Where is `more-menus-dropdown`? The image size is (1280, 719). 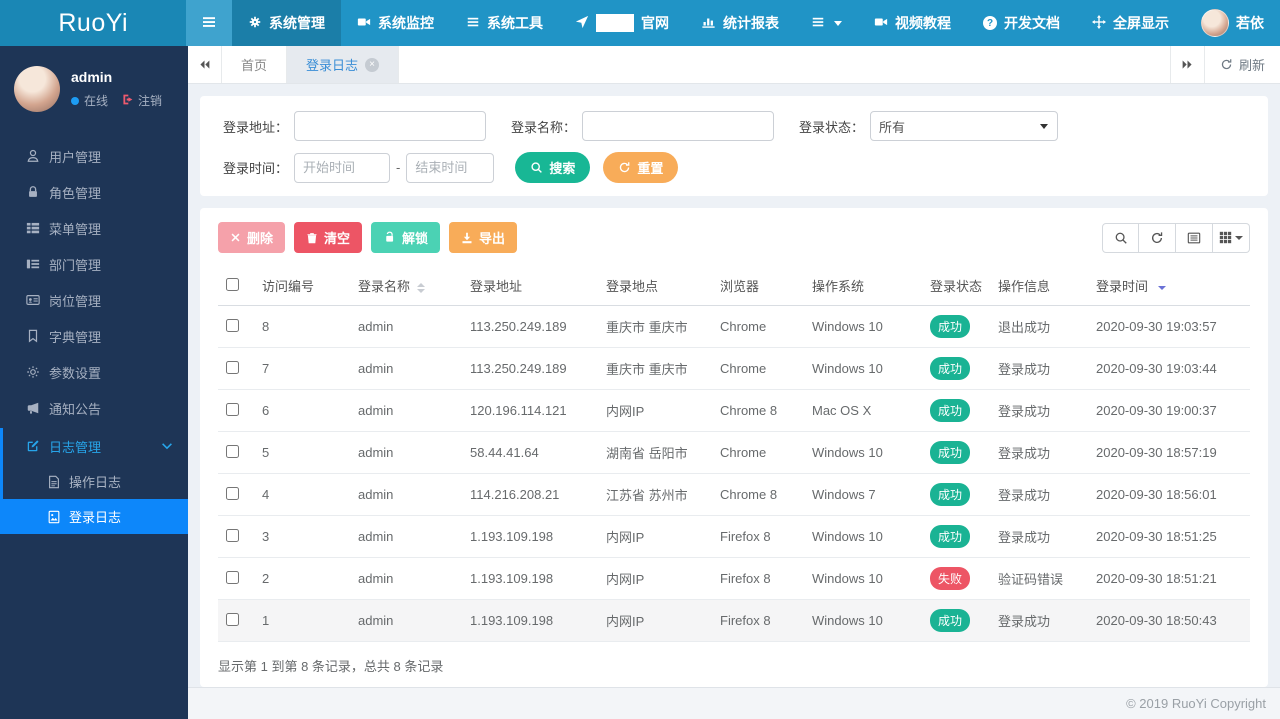 more-menus-dropdown is located at coordinates (826, 23).